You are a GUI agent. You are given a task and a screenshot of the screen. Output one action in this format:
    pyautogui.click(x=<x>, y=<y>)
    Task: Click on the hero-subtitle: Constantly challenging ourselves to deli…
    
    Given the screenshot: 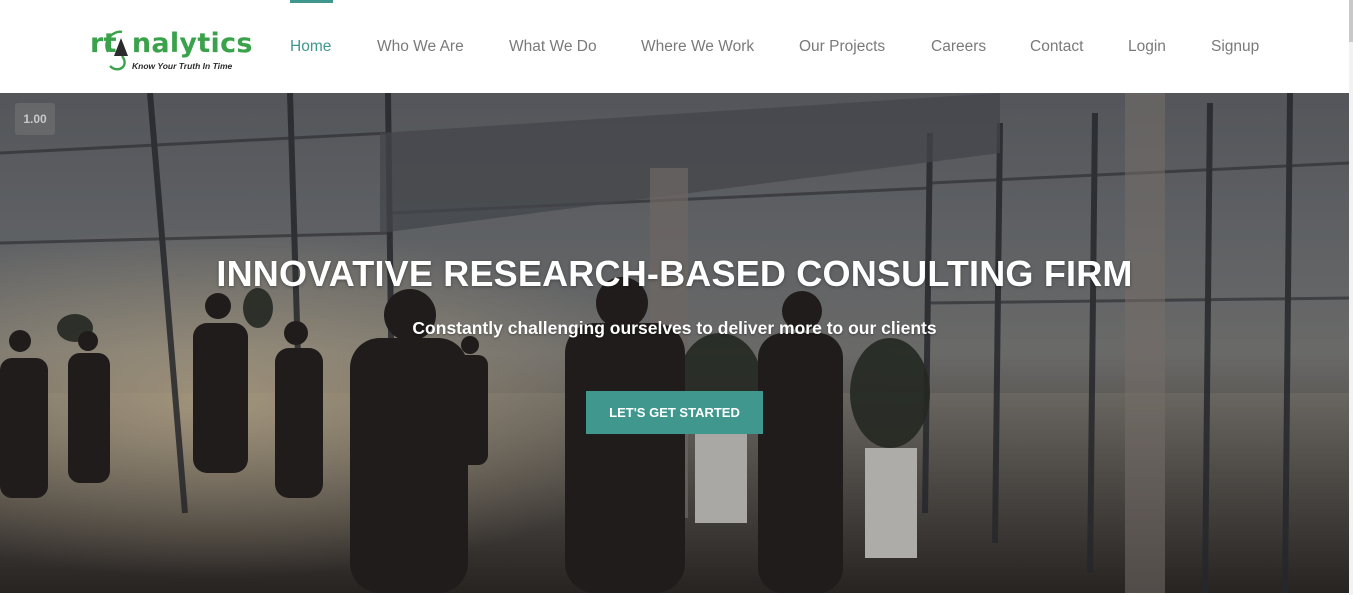 What is the action you would take?
    pyautogui.click(x=674, y=328)
    